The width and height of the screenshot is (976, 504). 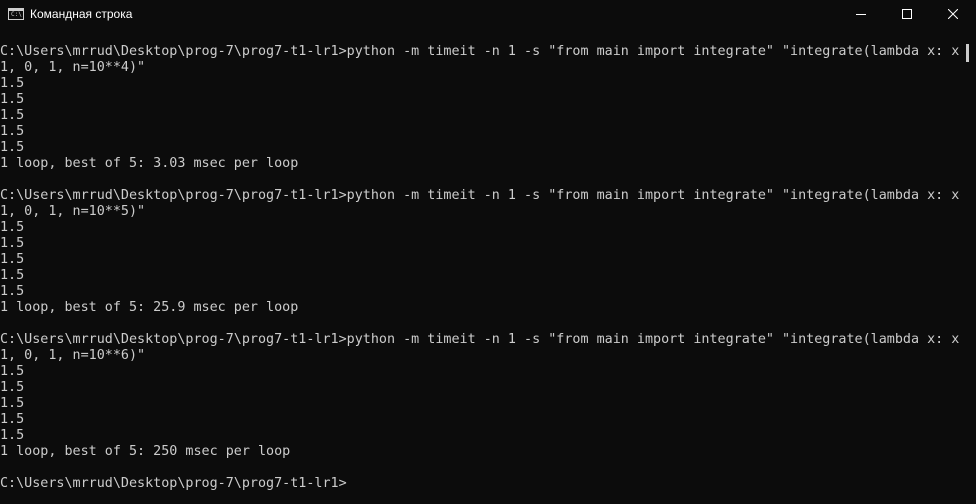 What do you see at coordinates (81, 14) in the screenshot?
I see `window-title: Командная строка` at bounding box center [81, 14].